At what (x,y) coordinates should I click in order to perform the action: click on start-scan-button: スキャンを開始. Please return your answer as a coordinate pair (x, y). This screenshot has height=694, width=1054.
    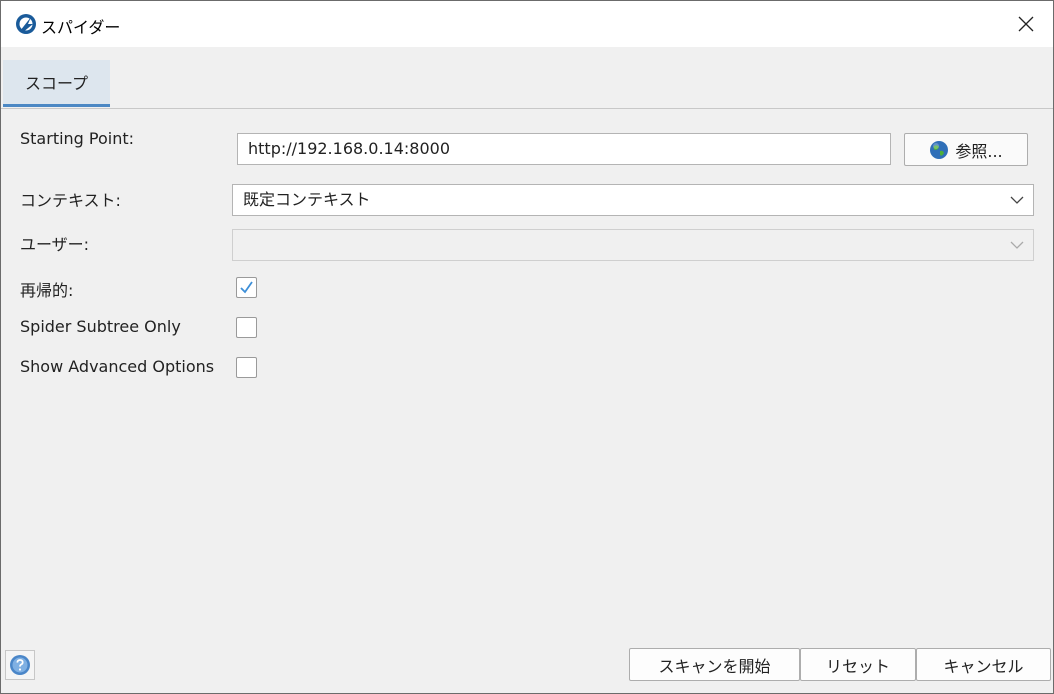
    Looking at the image, I should click on (714, 664).